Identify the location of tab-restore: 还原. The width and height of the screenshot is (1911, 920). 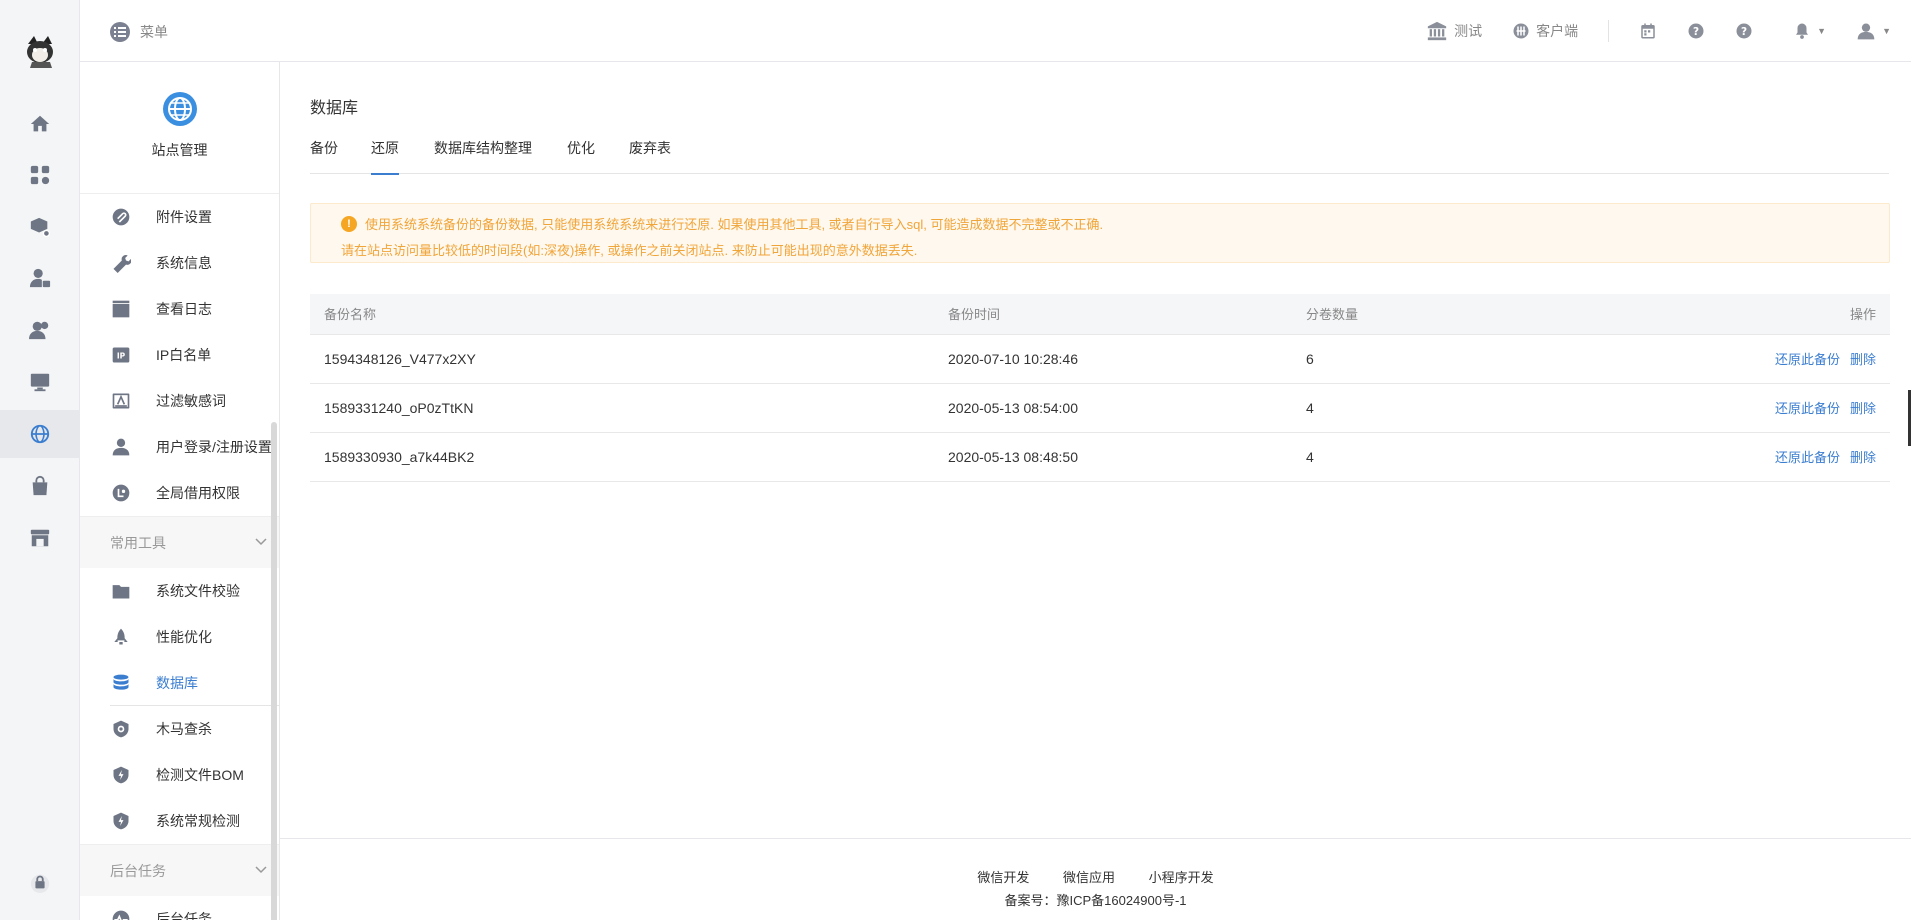
(385, 156).